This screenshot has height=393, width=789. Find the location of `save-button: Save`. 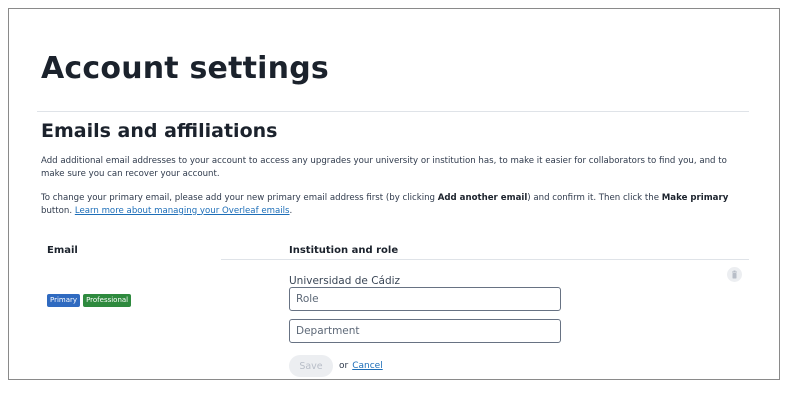

save-button: Save is located at coordinates (311, 366).